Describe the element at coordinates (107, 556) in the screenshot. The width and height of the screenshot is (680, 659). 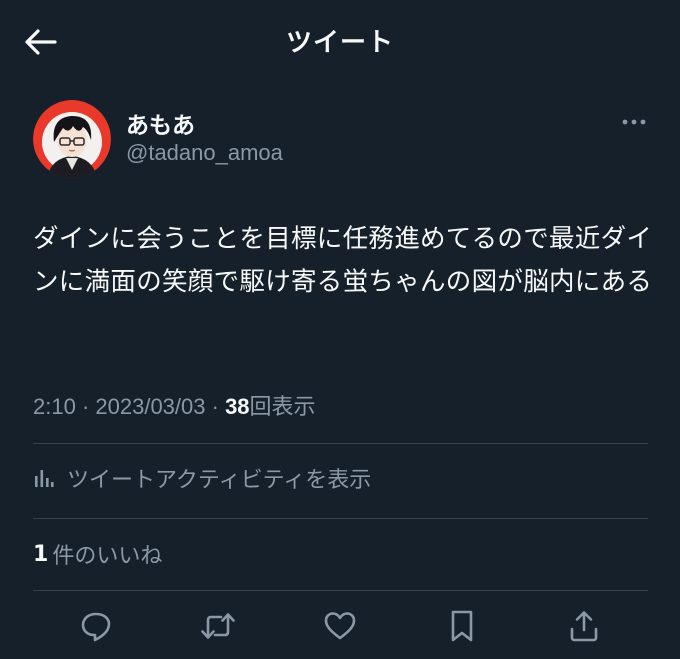
I see `likes-label: 件のいいね` at that location.